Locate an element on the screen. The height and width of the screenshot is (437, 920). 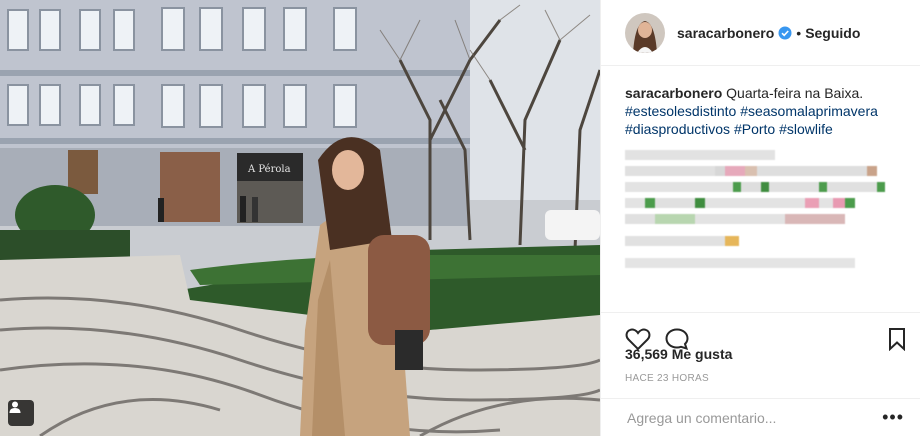
caption-text: Quarta-feira na Baixa. is located at coordinates (795, 93).